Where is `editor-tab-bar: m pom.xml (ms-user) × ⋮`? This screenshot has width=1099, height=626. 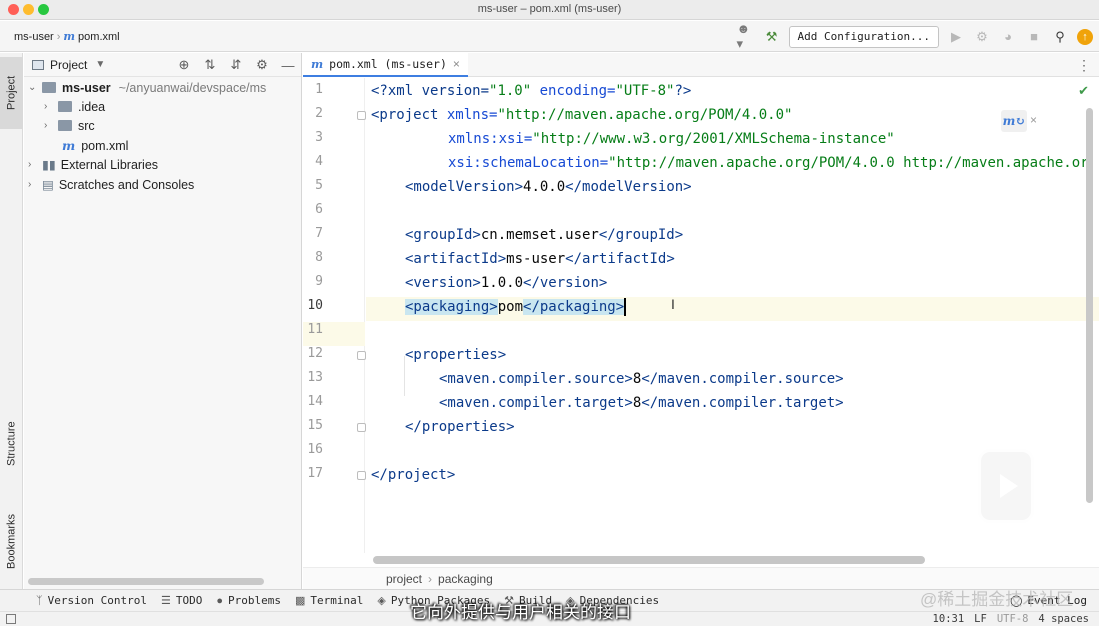 editor-tab-bar: m pom.xml (ms-user) × ⋮ is located at coordinates (701, 65).